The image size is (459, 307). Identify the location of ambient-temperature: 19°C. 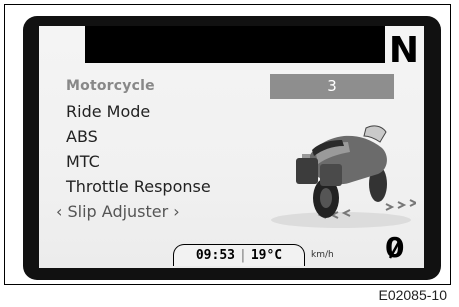
(266, 255).